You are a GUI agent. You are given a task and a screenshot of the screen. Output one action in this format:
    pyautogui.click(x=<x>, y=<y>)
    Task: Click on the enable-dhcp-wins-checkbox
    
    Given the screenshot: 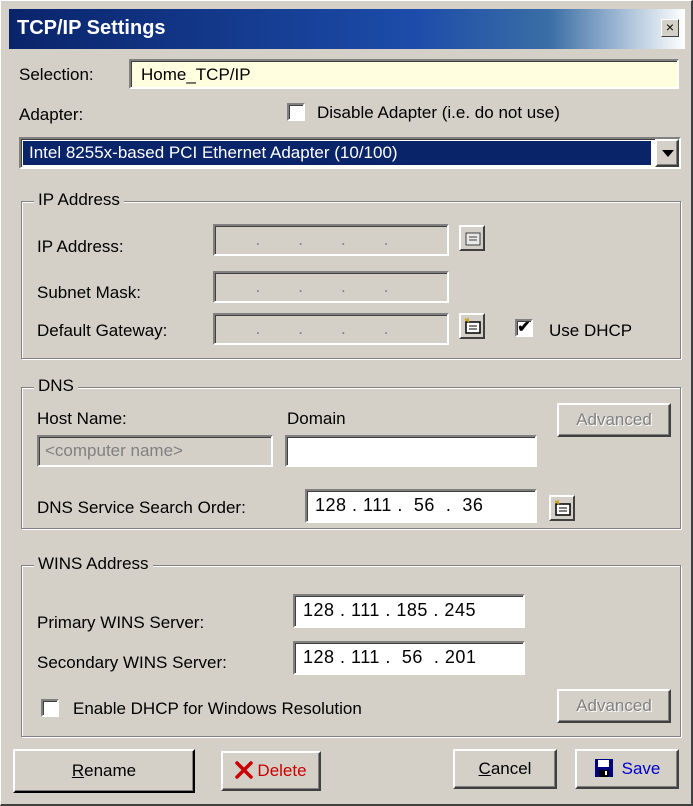 What is the action you would take?
    pyautogui.click(x=50, y=708)
    